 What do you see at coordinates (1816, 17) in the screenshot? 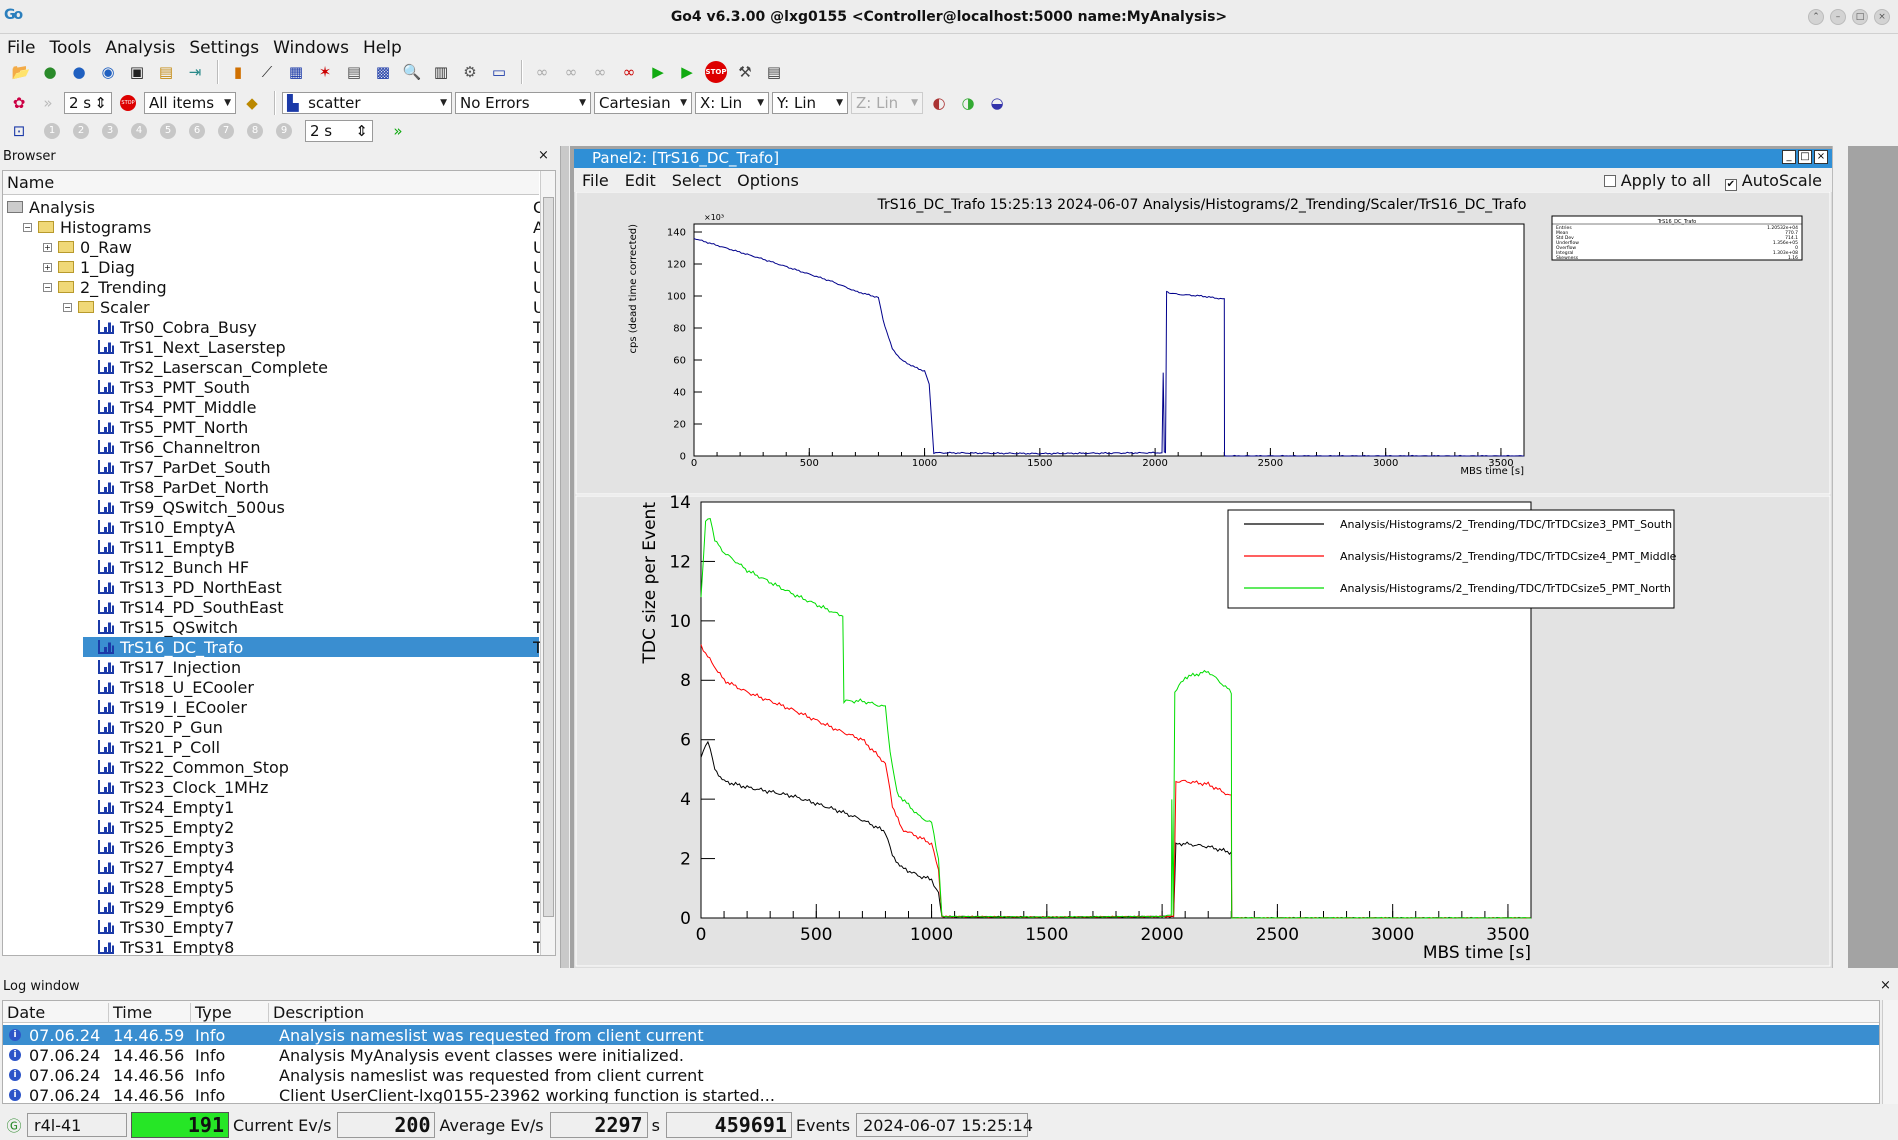
I see `window-shade-button: ⌃` at bounding box center [1816, 17].